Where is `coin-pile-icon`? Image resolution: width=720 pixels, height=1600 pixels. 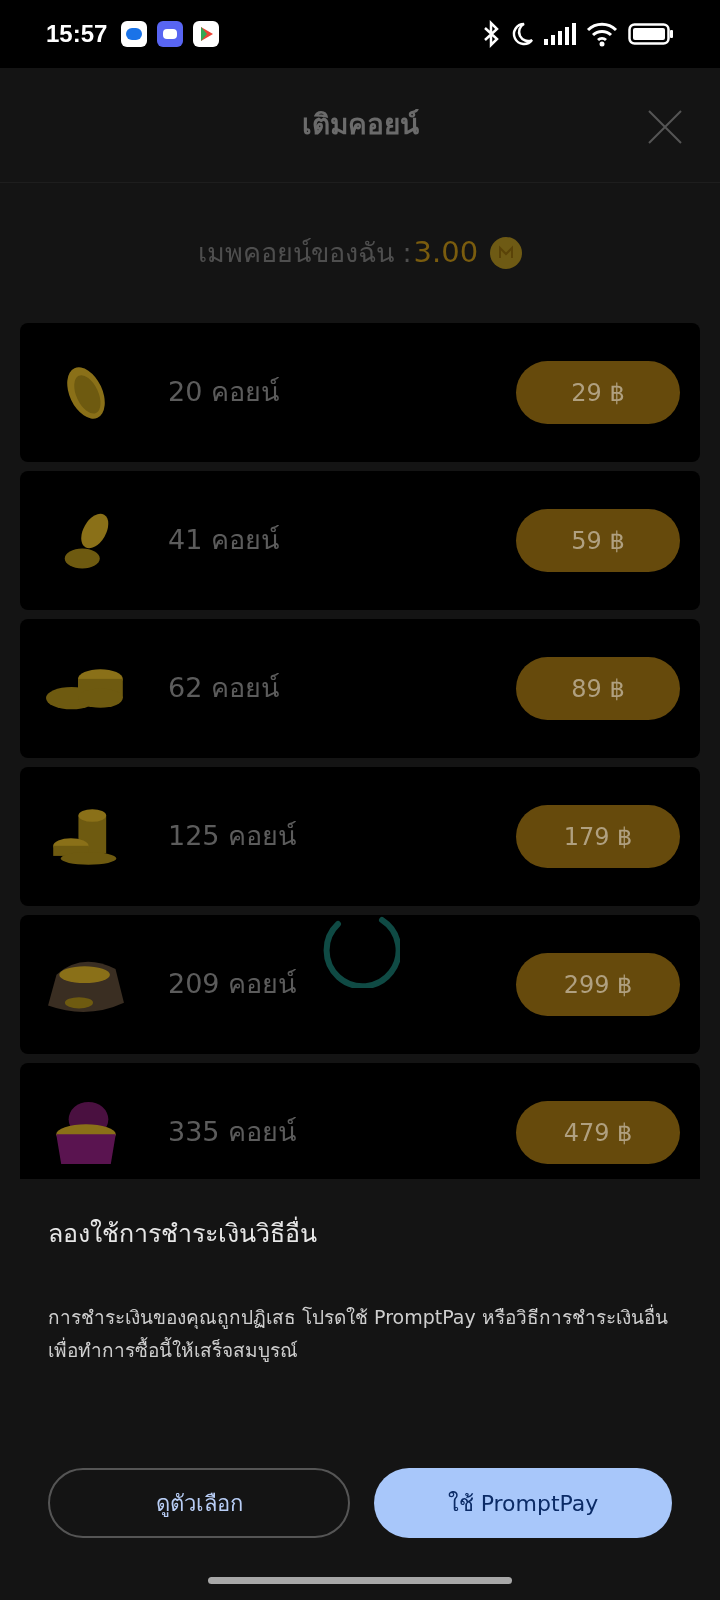
coin-pile-icon is located at coordinates (86, 836).